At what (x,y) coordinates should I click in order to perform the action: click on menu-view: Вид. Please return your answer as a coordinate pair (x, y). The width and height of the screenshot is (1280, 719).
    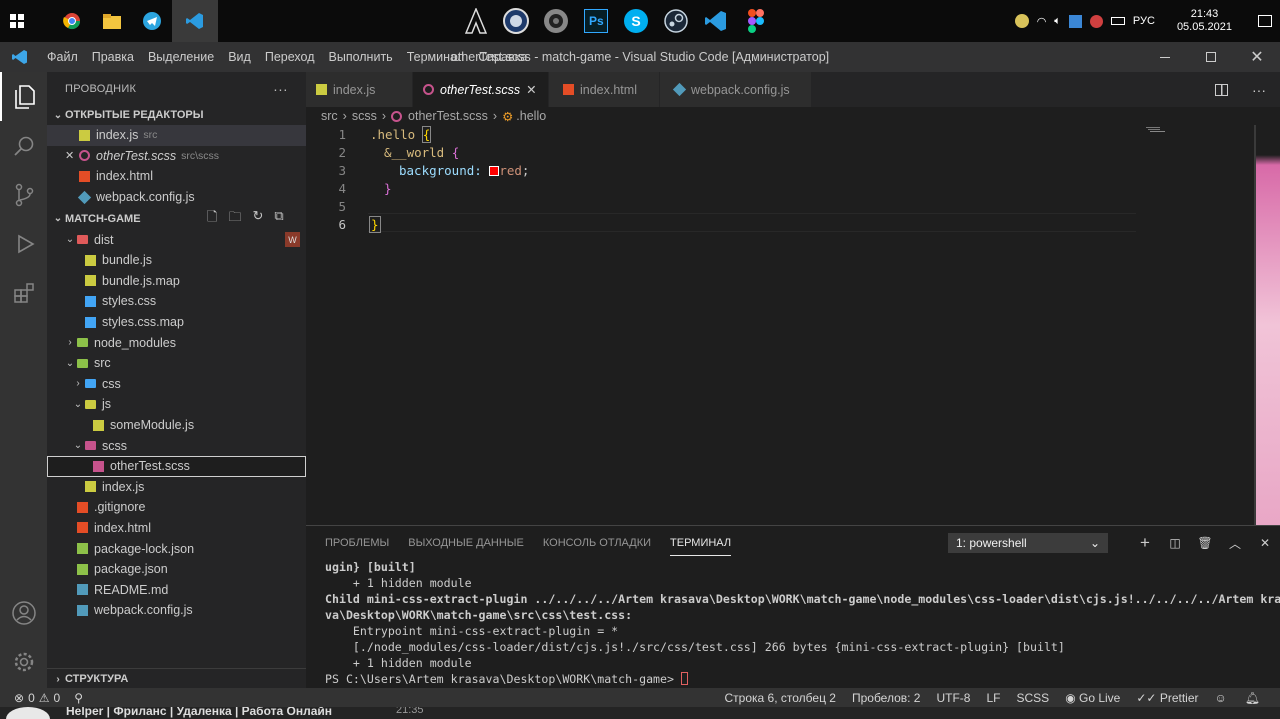
    Looking at the image, I should click on (239, 57).